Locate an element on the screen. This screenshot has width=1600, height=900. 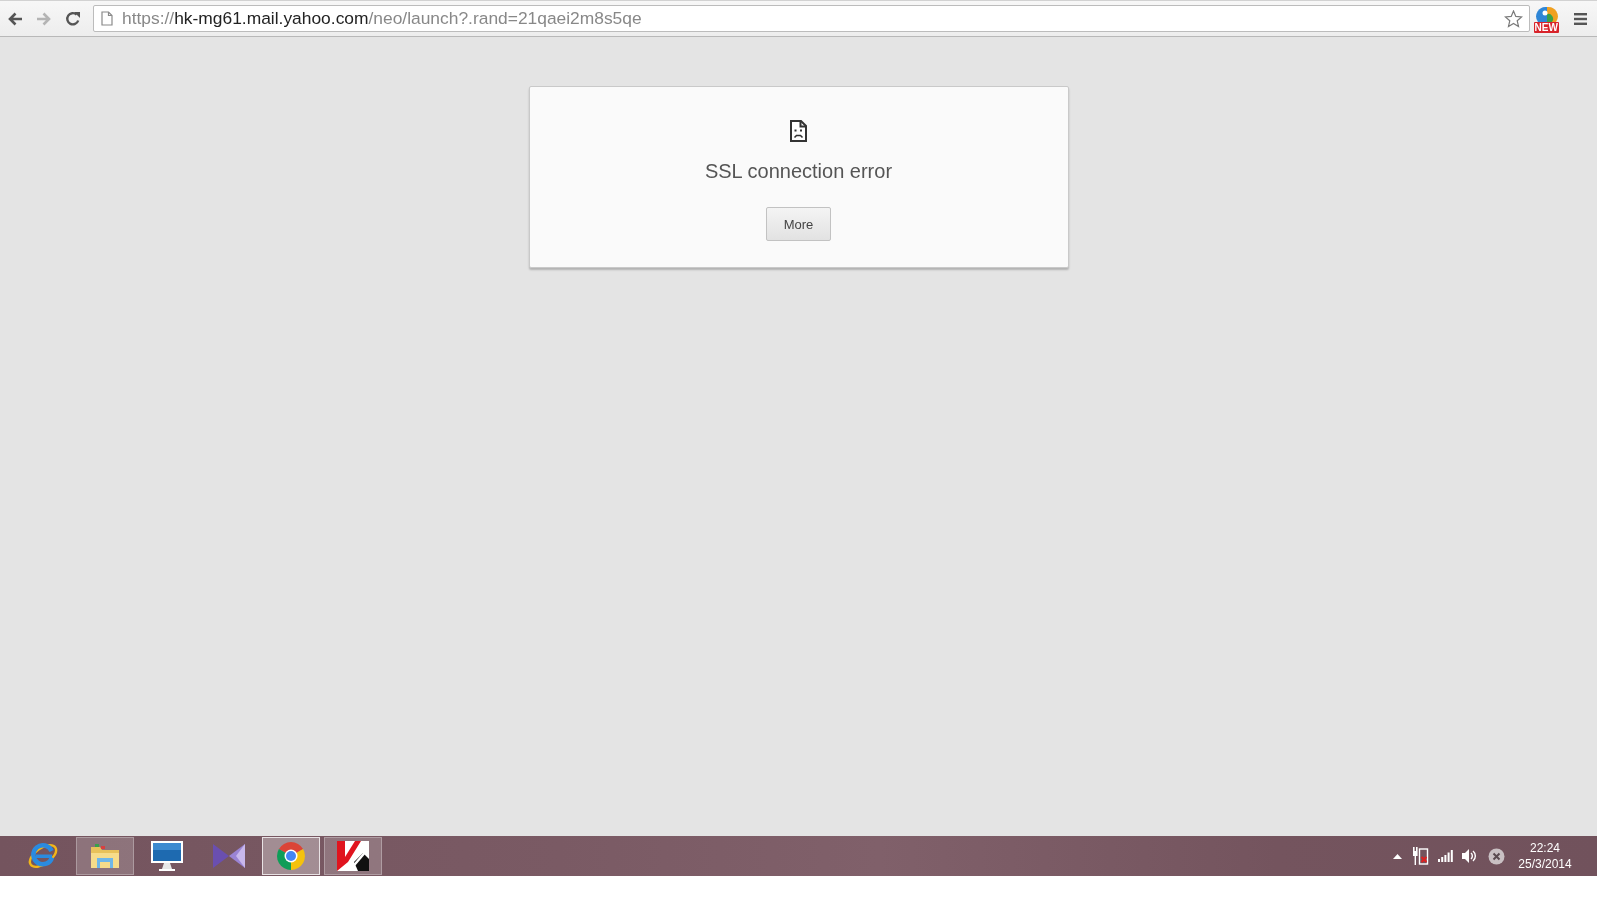
monitor-icon is located at coordinates (167, 856).